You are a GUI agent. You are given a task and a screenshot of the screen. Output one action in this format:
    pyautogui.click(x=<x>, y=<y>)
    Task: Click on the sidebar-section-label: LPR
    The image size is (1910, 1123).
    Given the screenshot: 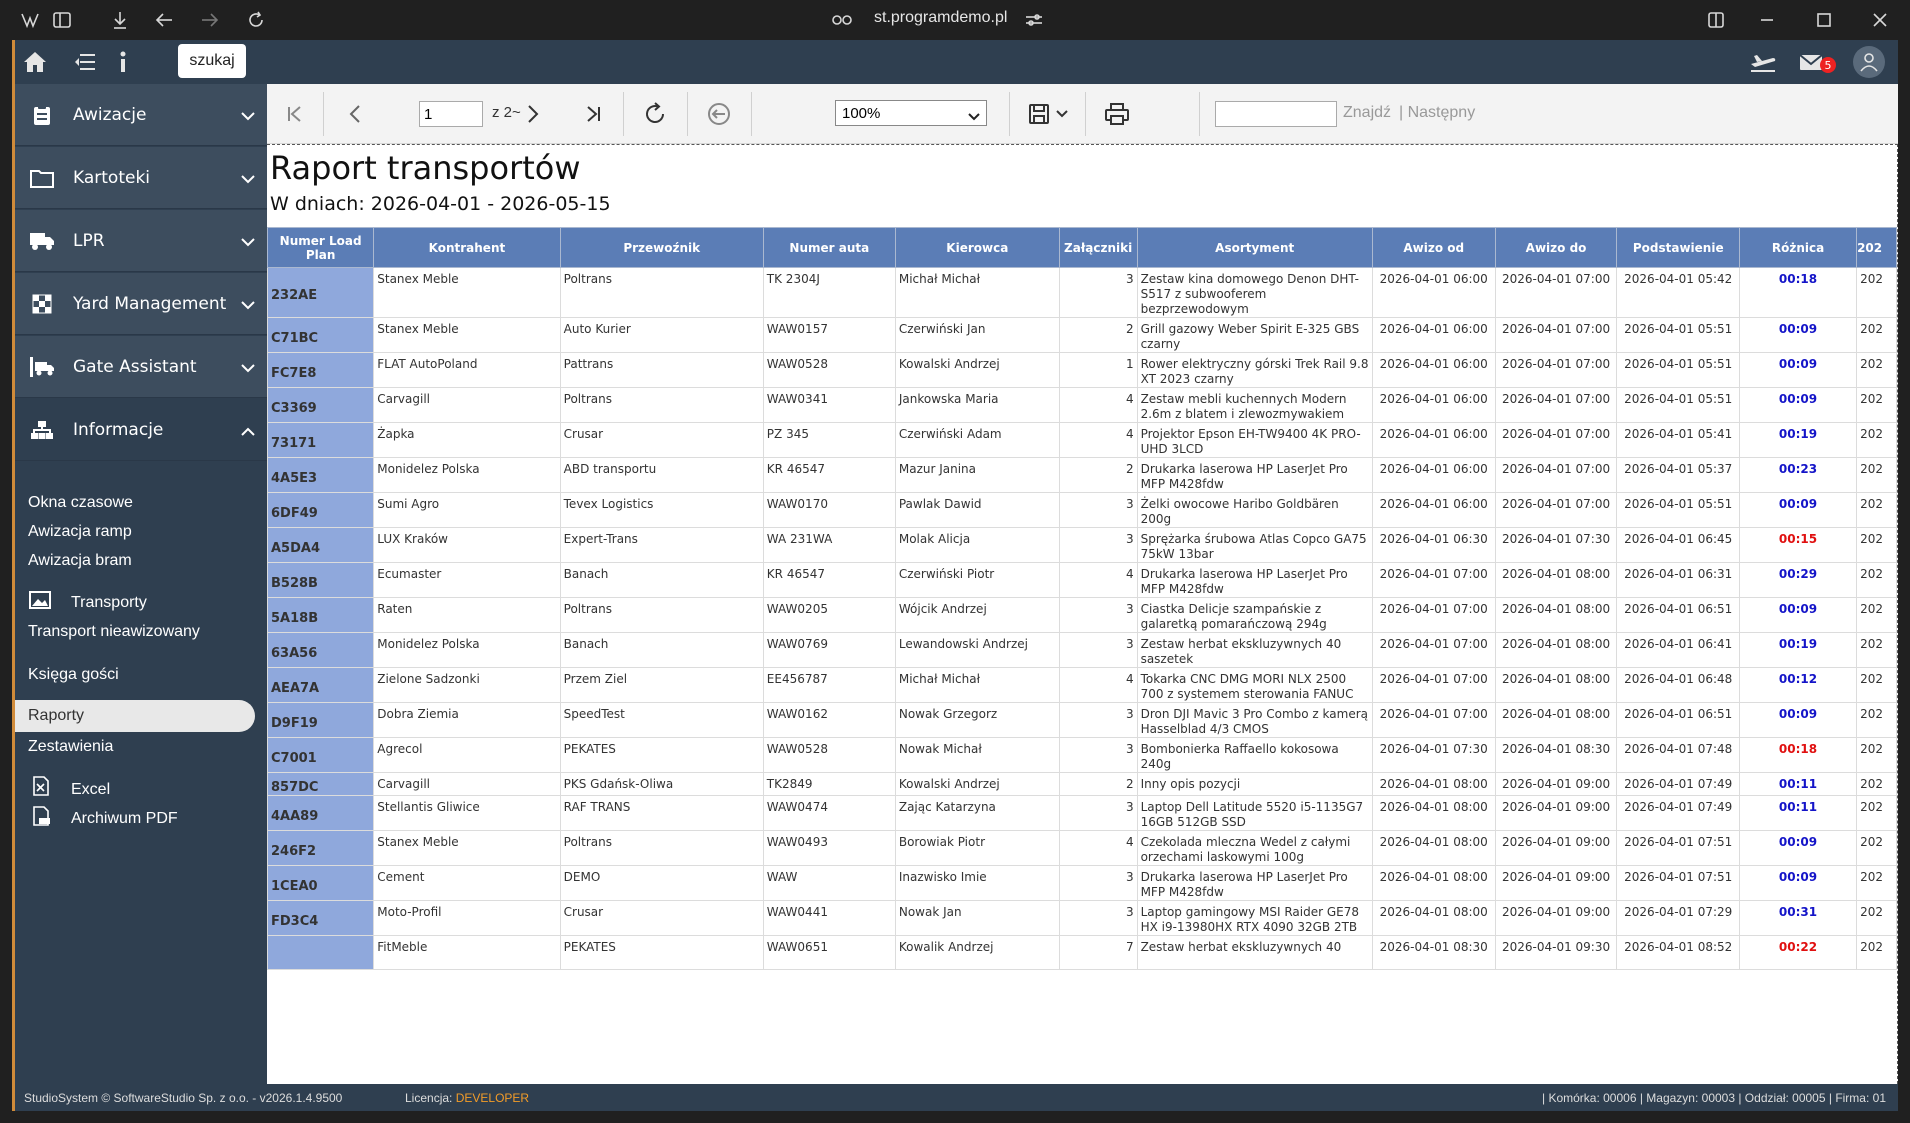 What is the action you would take?
    pyautogui.click(x=89, y=240)
    